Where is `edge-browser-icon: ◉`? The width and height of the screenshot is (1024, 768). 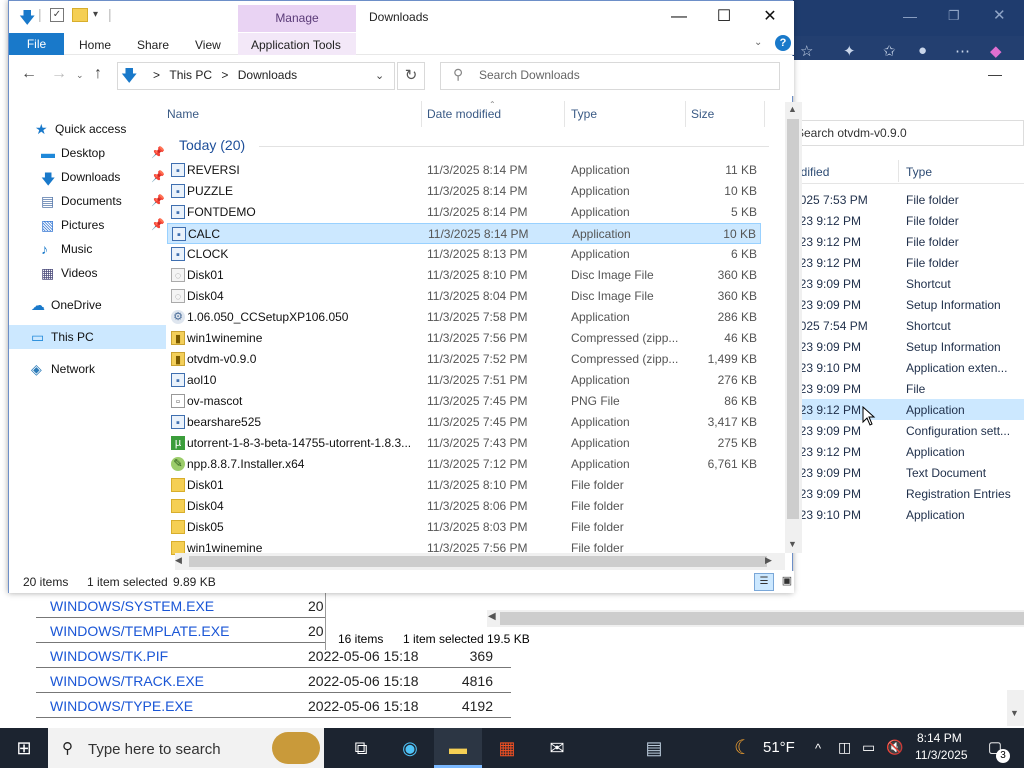 edge-browser-icon: ◉ is located at coordinates (410, 748).